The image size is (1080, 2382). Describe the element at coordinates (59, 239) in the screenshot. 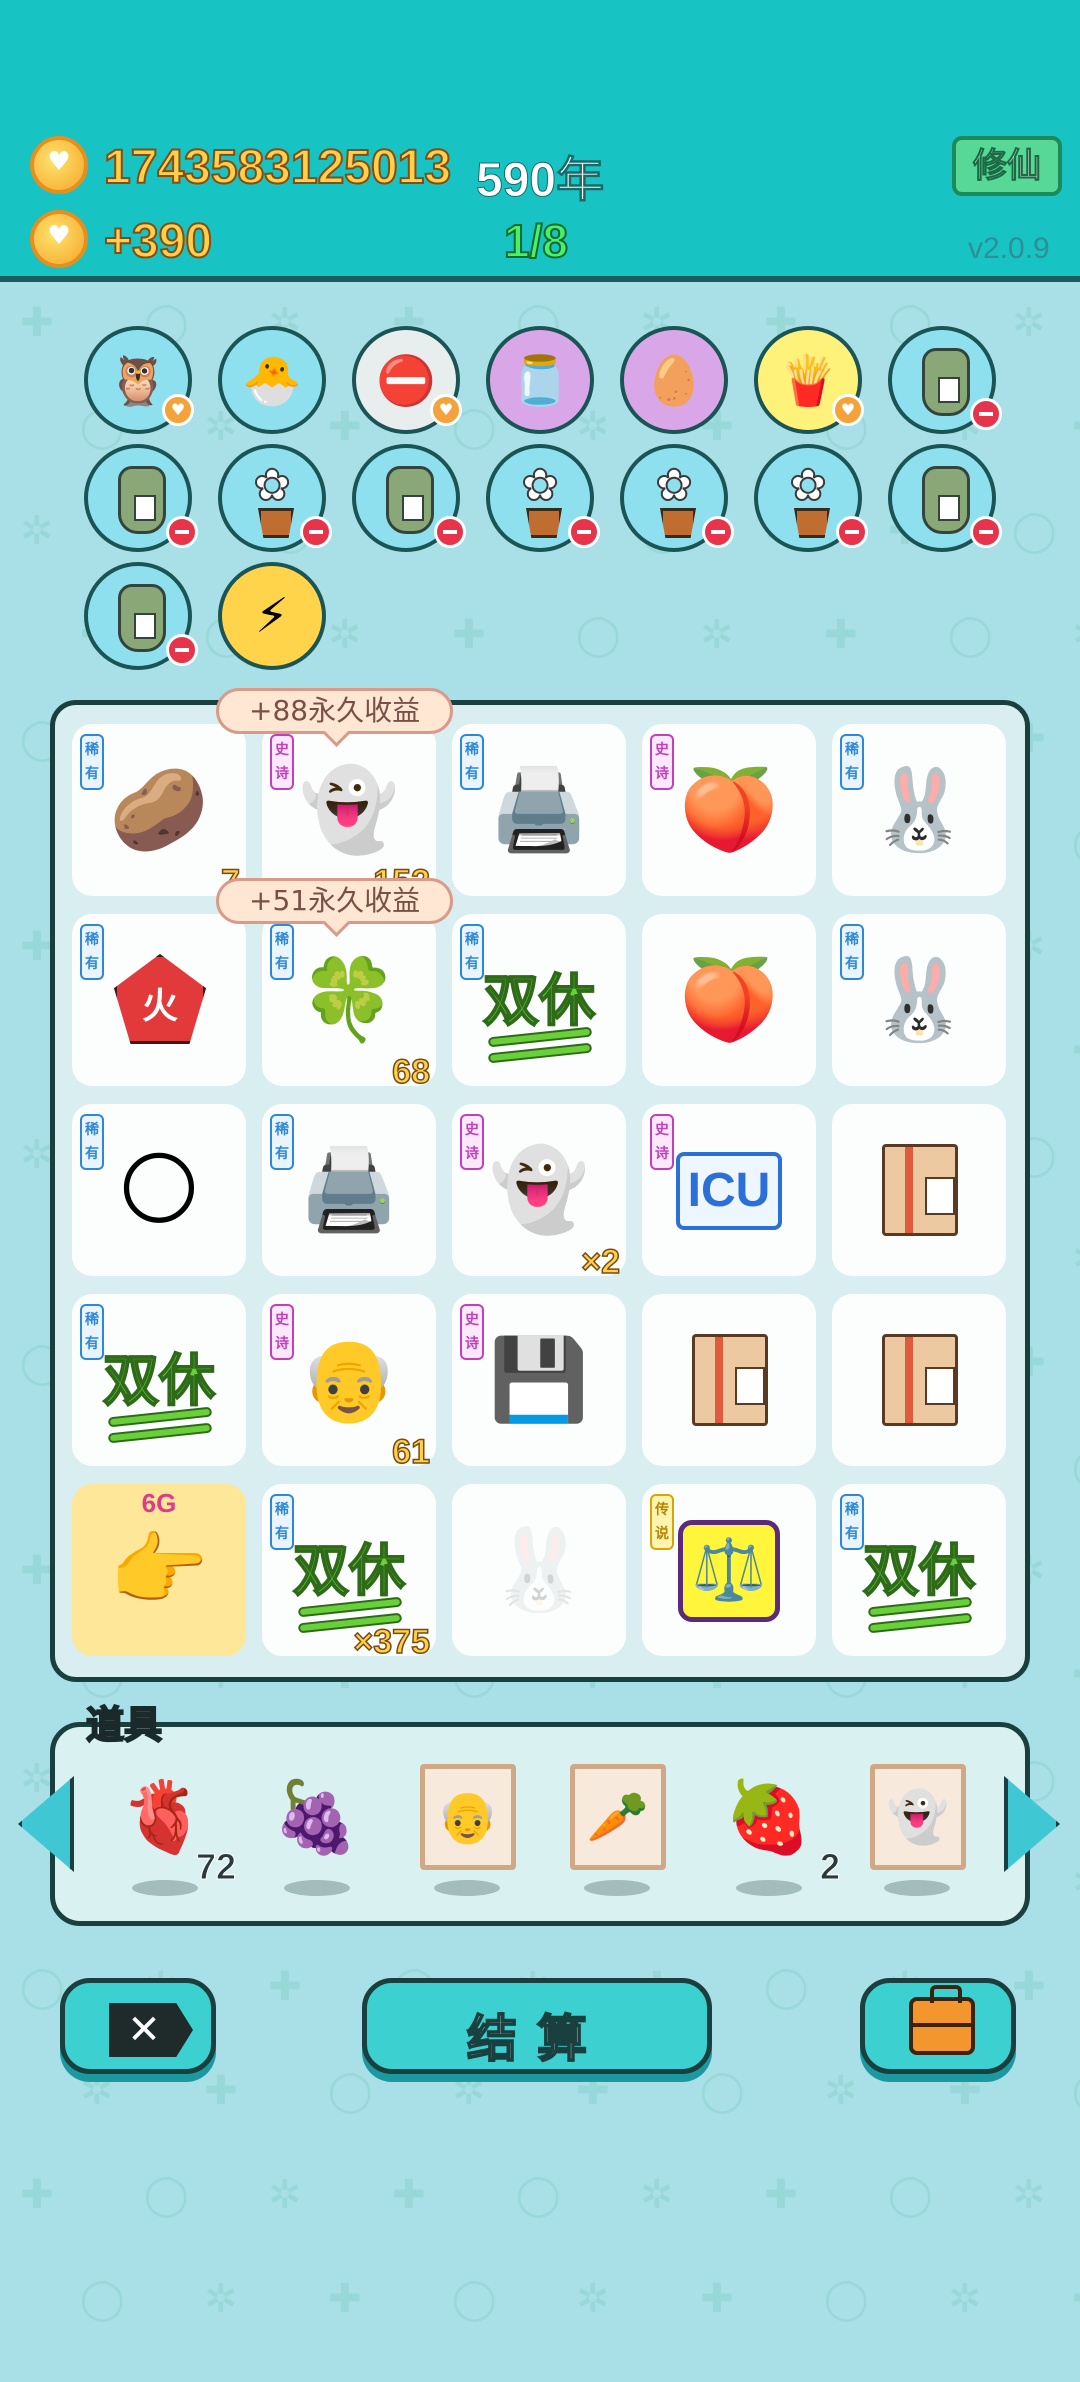

I see `coin-icon` at that location.